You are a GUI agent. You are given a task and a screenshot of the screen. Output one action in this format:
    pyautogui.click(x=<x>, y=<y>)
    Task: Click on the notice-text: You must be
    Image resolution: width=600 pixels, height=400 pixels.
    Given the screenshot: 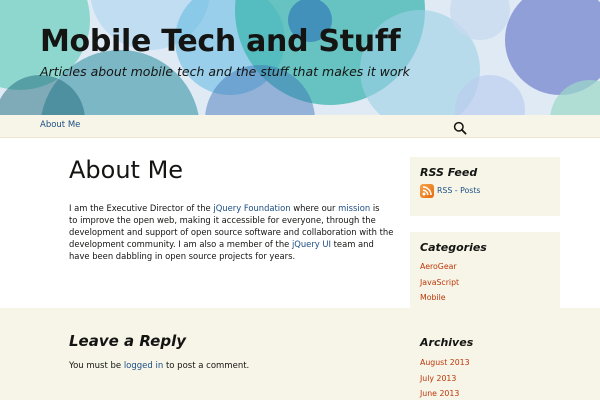 What is the action you would take?
    pyautogui.click(x=96, y=366)
    